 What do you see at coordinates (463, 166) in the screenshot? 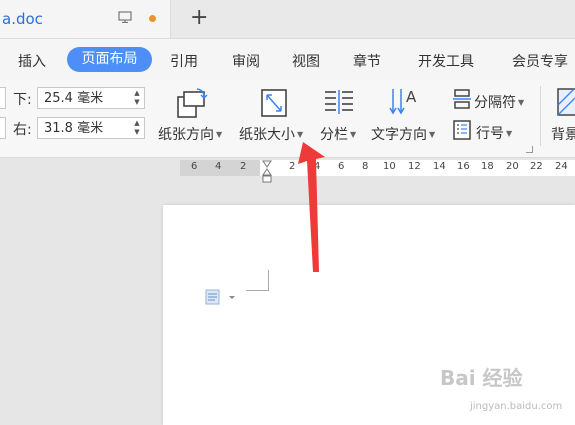
I see `ruler-tick: 16` at bounding box center [463, 166].